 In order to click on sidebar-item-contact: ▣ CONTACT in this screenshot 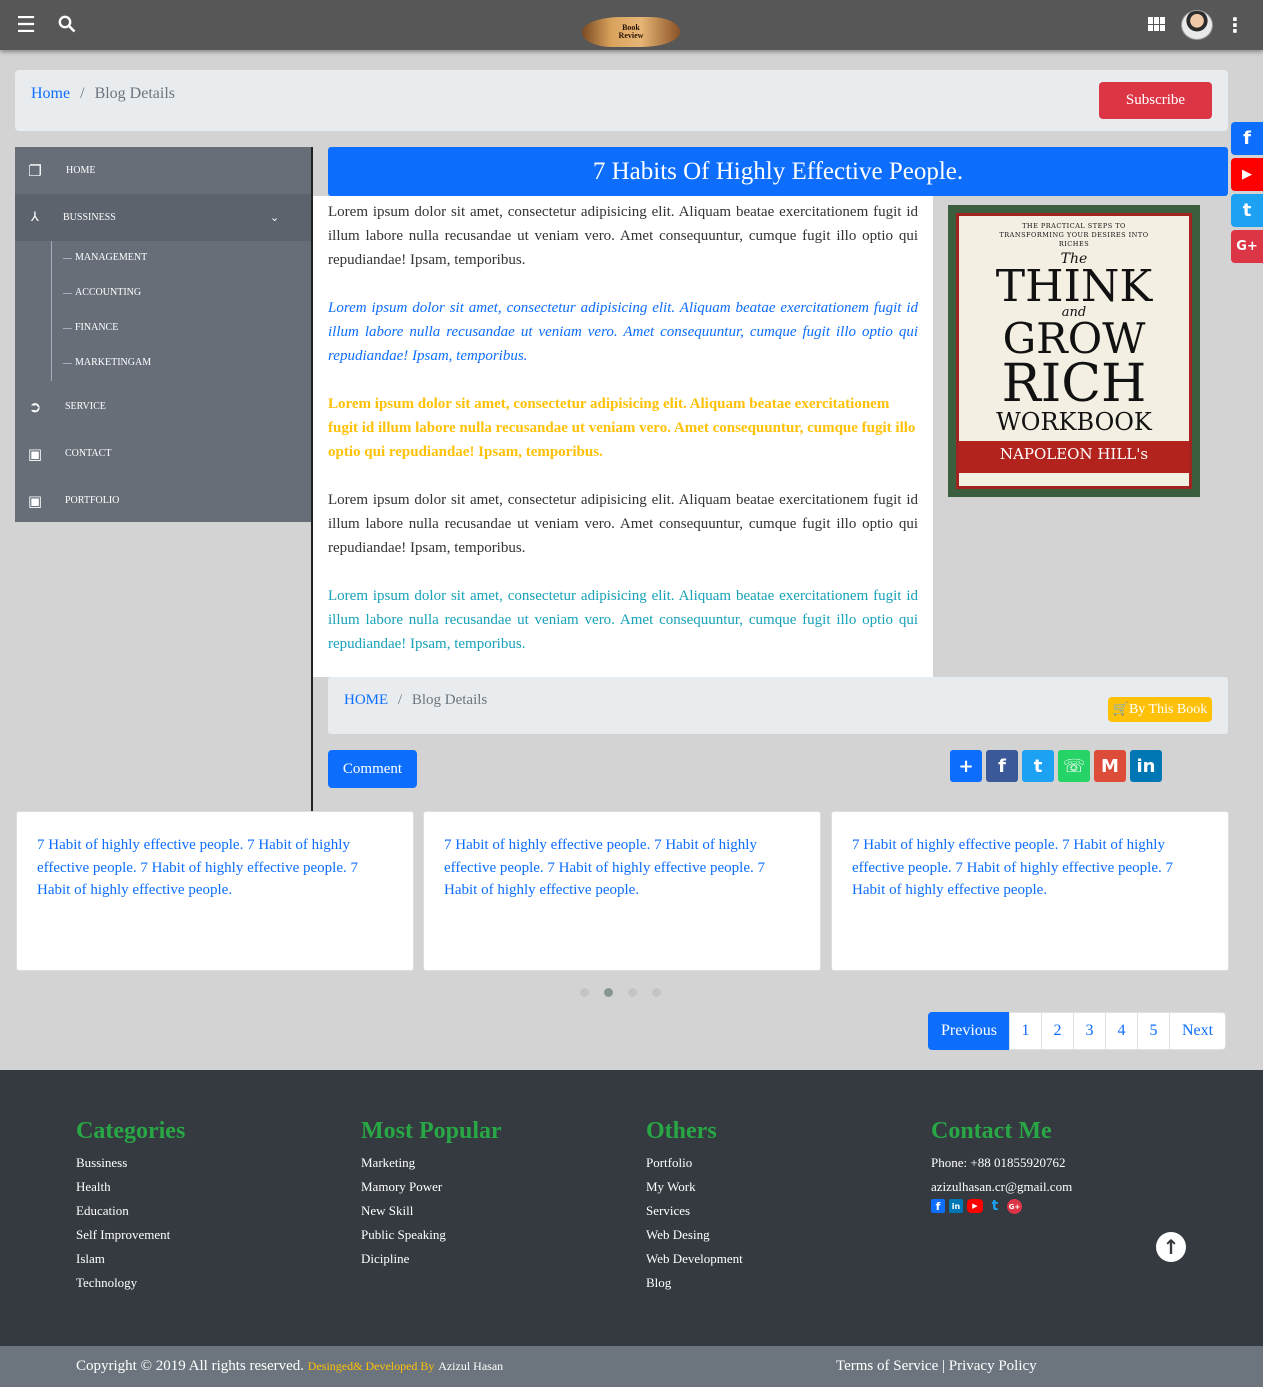, I will do `click(163, 453)`.